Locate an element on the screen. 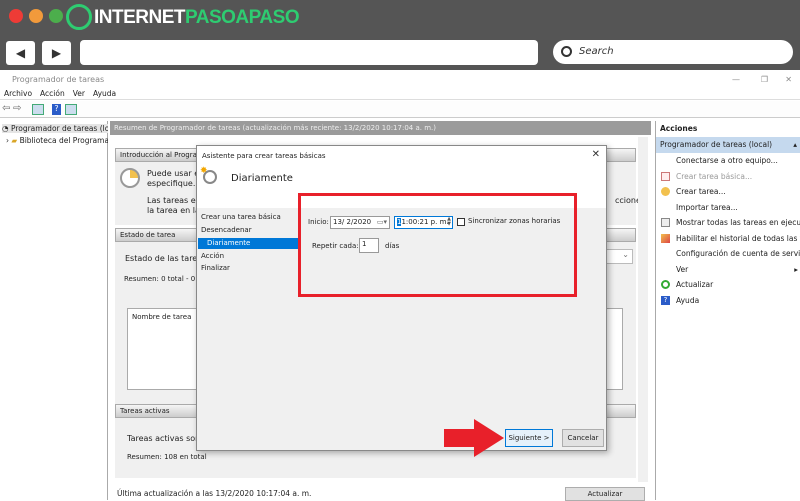 This screenshot has width=800, height=501. browser-chrome: INTERNETPASOAPASO ◀ ▶ Search is located at coordinates (400, 35).